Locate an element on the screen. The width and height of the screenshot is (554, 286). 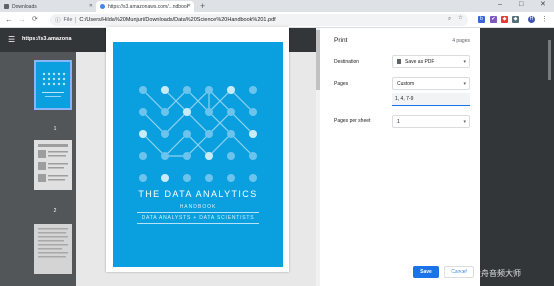
scheme-label: File is located at coordinates (70, 20).